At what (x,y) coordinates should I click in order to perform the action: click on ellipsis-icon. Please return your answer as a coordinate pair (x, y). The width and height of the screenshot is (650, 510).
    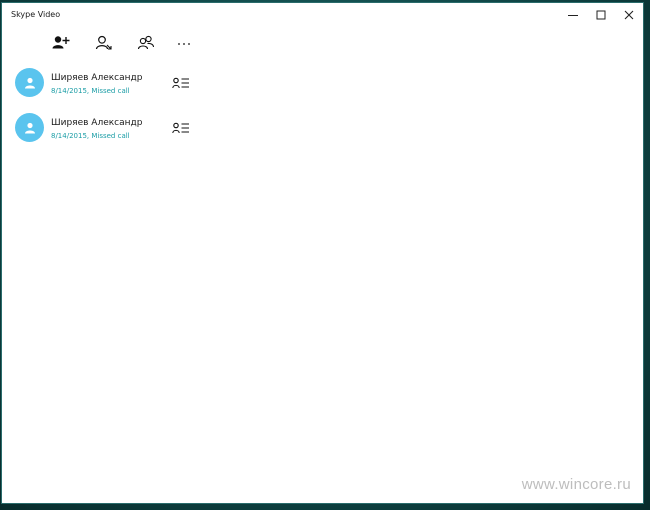
    Looking at the image, I should click on (184, 44).